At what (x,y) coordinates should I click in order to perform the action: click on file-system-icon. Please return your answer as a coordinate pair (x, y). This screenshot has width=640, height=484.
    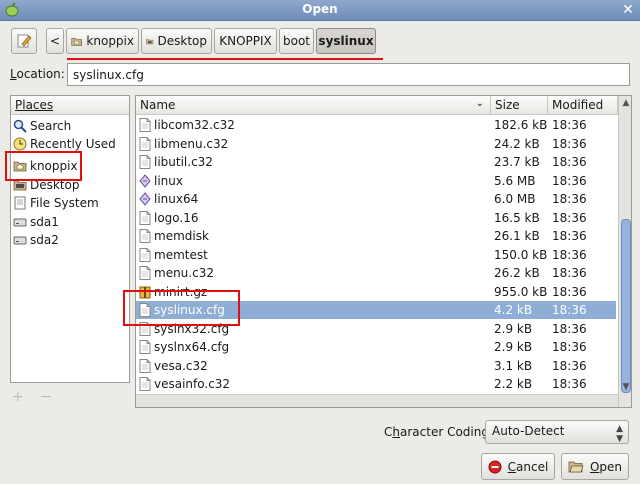
    Looking at the image, I should click on (20, 203).